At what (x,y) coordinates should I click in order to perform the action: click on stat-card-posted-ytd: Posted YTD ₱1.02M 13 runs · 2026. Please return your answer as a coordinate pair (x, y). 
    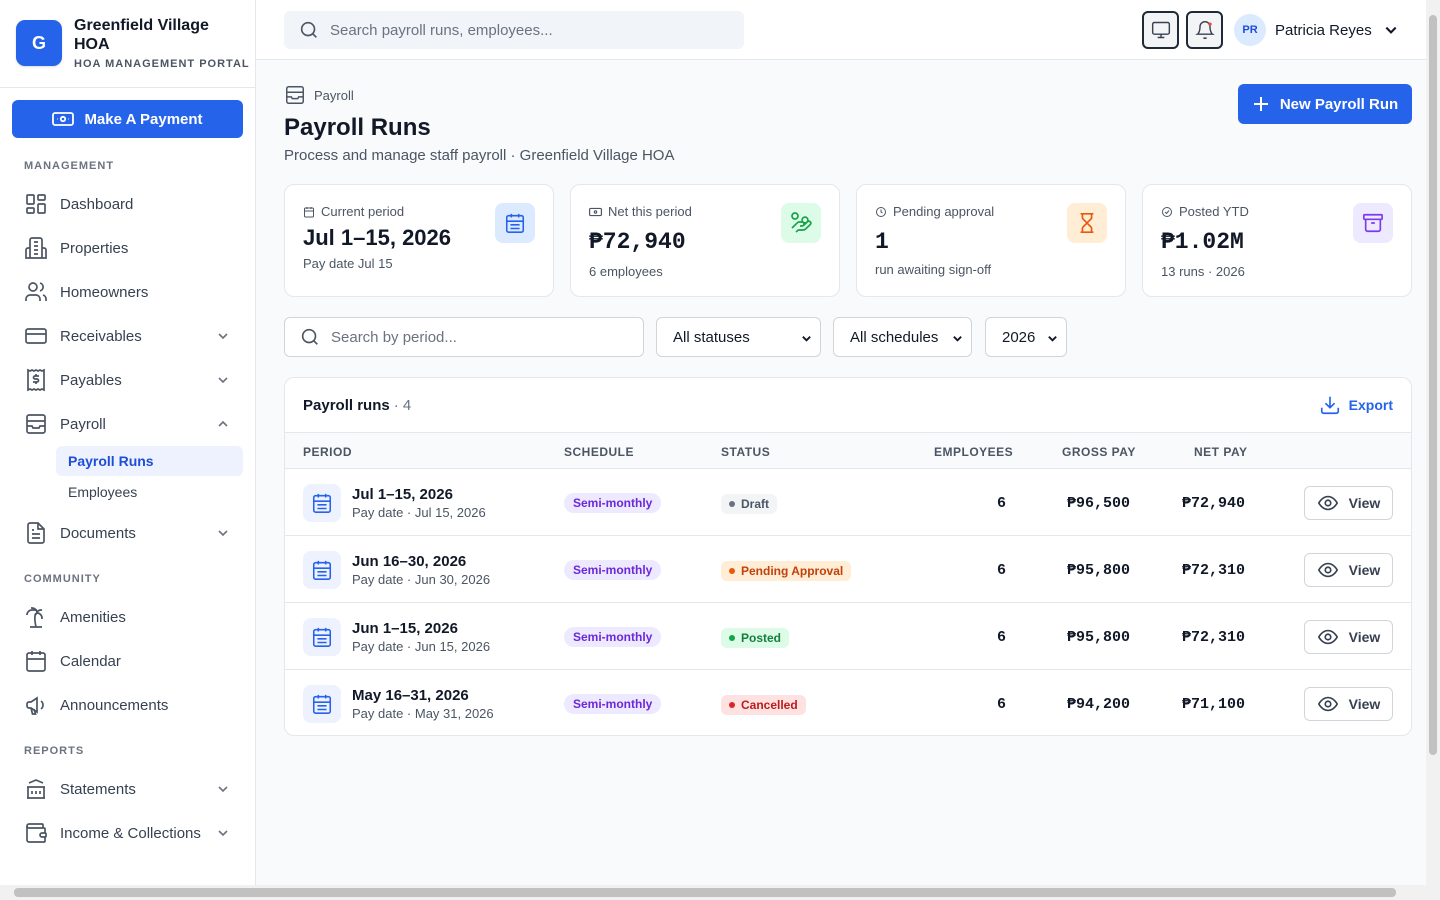
    Looking at the image, I should click on (1277, 240).